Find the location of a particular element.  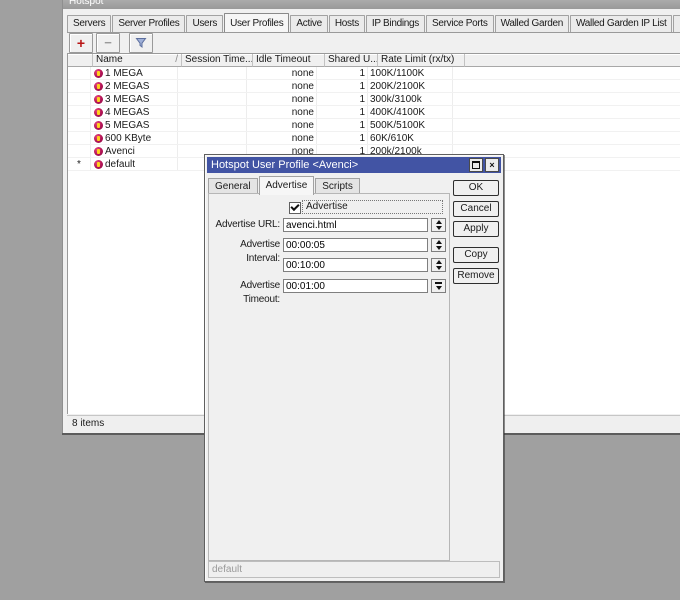

ok-button: OK is located at coordinates (476, 188).